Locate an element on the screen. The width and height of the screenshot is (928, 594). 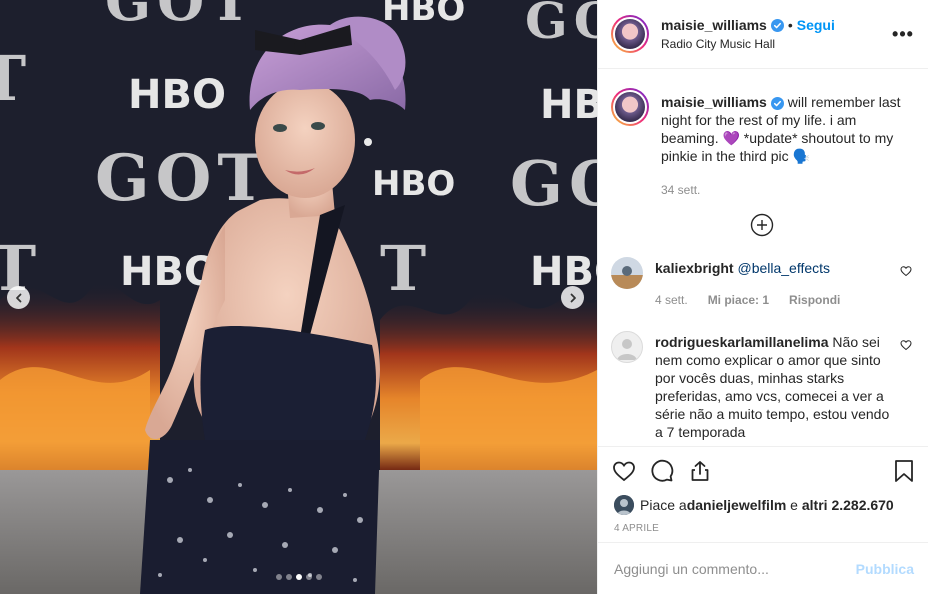
caption-username: maisie_williams is located at coordinates (714, 102).